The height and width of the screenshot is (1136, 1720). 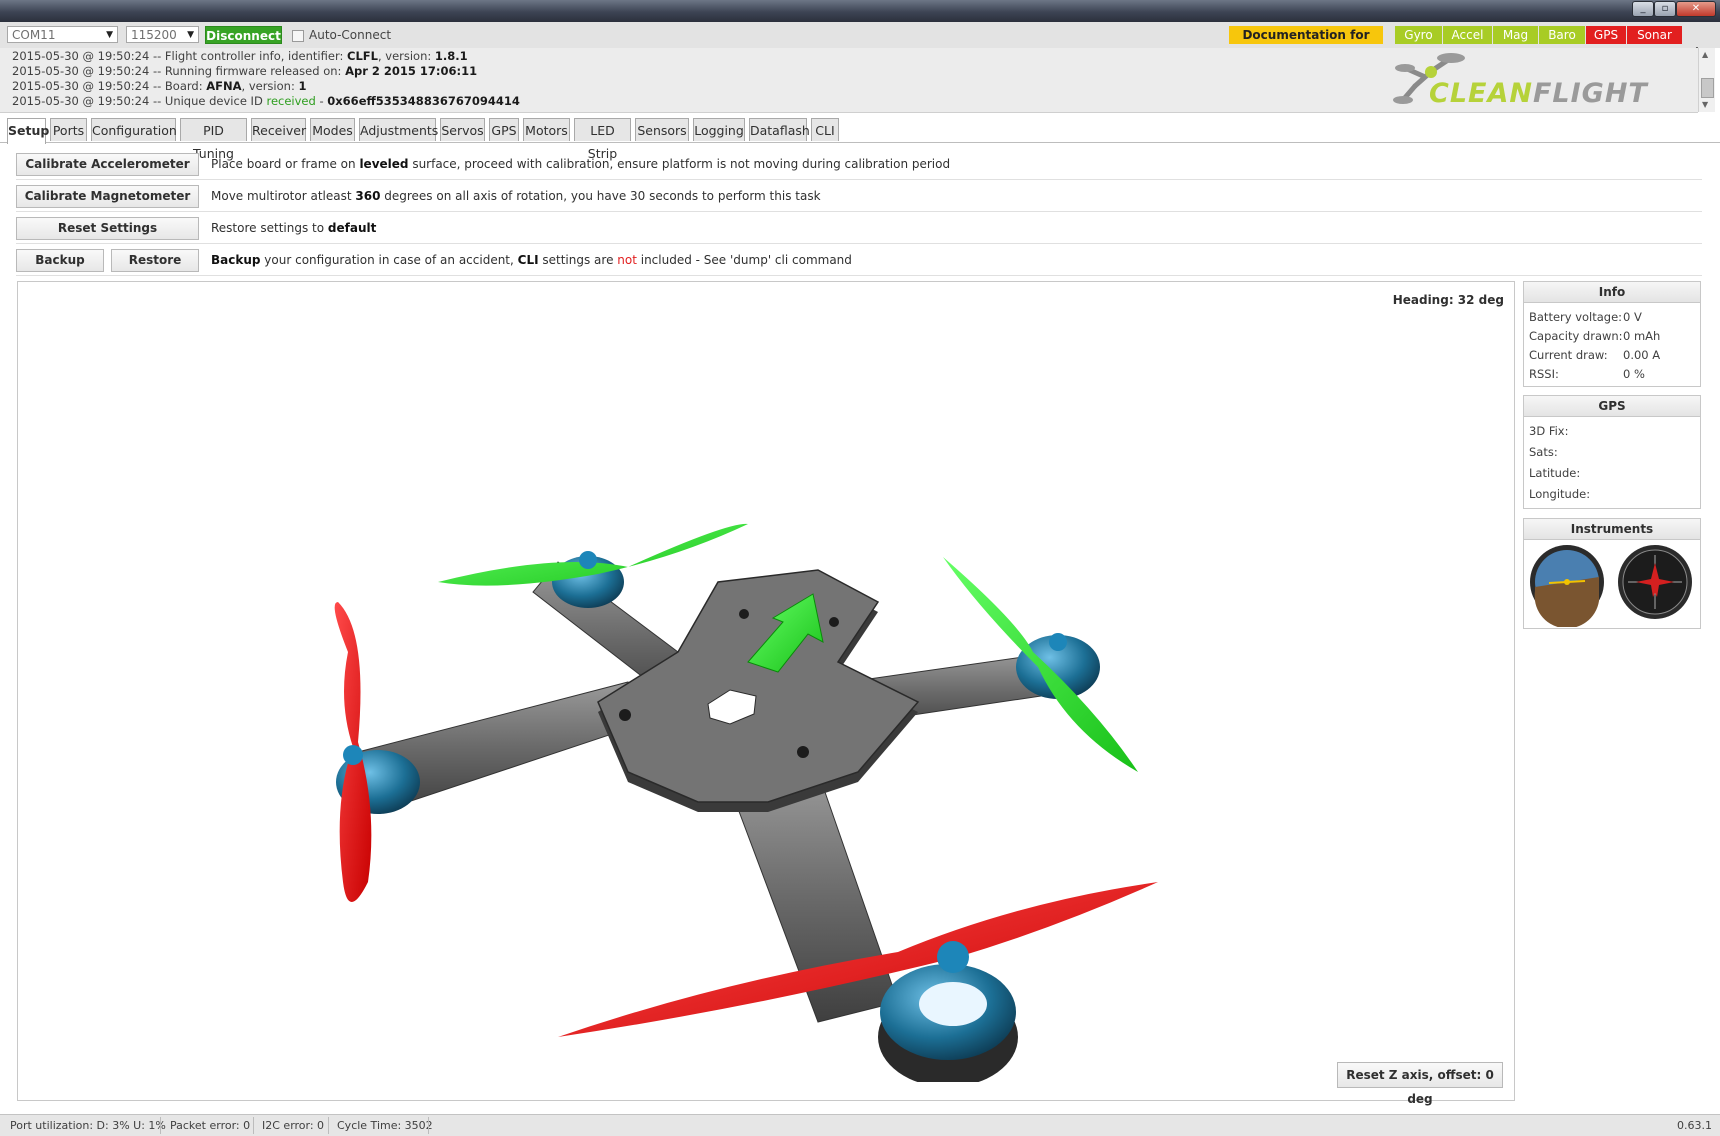 I want to click on tab-sensors: Sensors, so click(x=662, y=129).